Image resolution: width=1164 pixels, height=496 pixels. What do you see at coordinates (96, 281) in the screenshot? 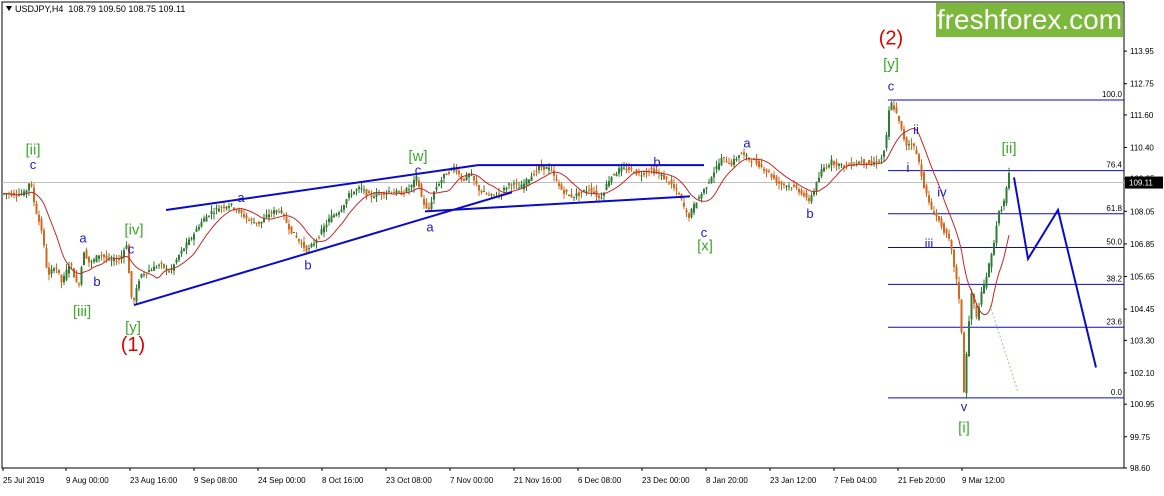
I see `wave-label: b` at bounding box center [96, 281].